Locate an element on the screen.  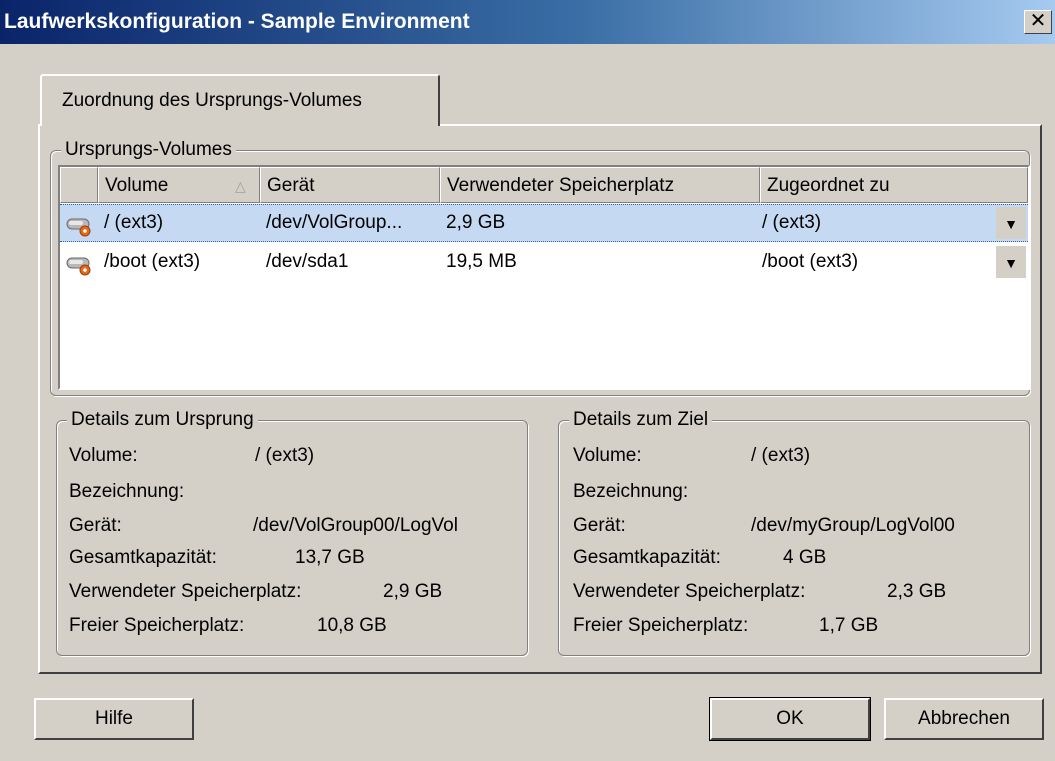
target-free-label: Freier Speicherplatz: is located at coordinates (661, 625).